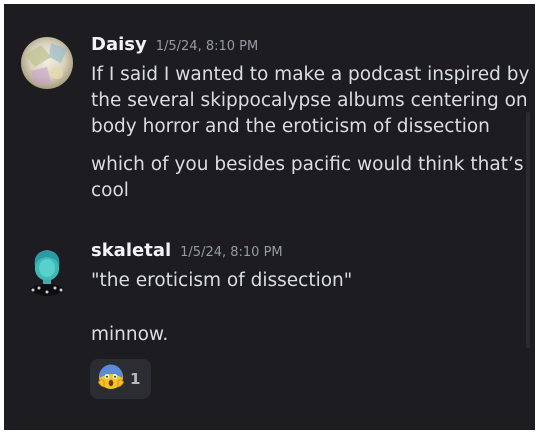 The image size is (540, 434). What do you see at coordinates (135, 379) in the screenshot?
I see `reaction-count: 1` at bounding box center [135, 379].